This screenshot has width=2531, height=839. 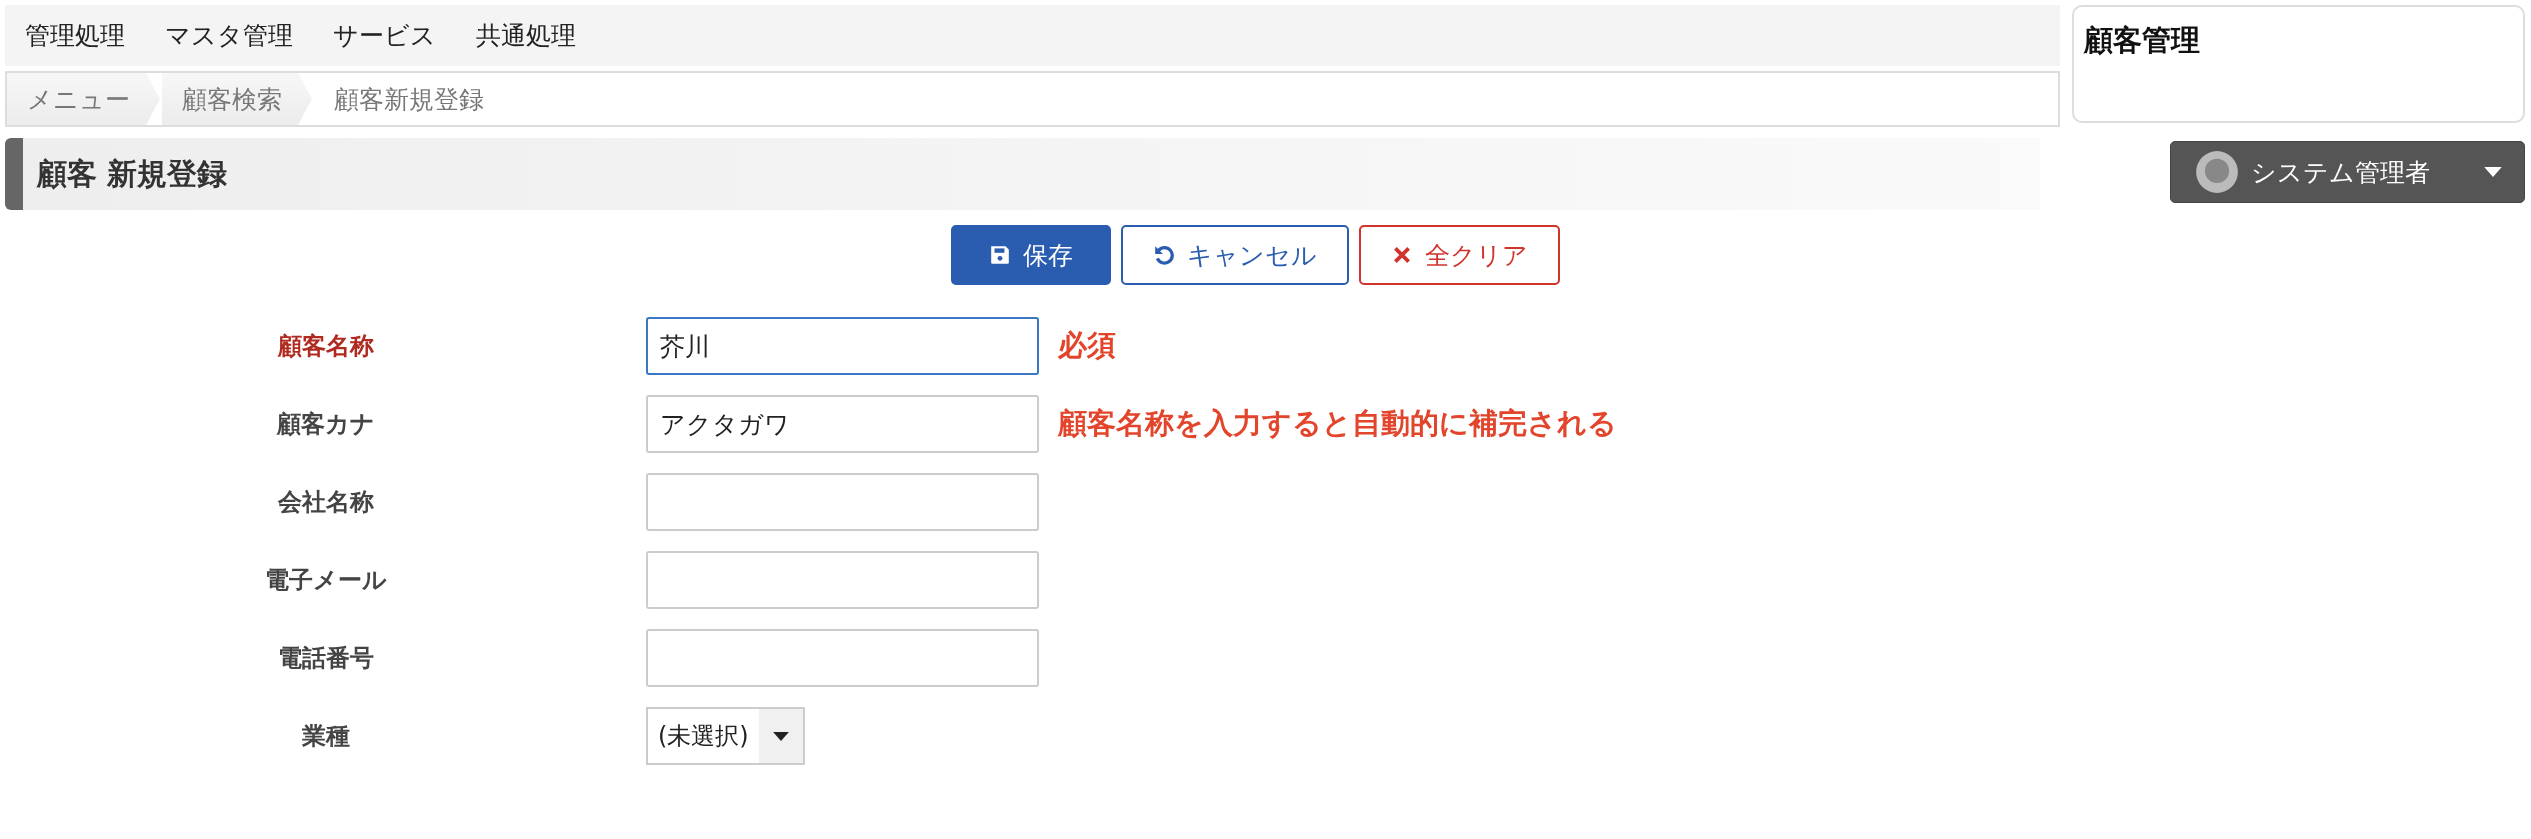 I want to click on panel-title: 顧客管理, so click(x=2142, y=40).